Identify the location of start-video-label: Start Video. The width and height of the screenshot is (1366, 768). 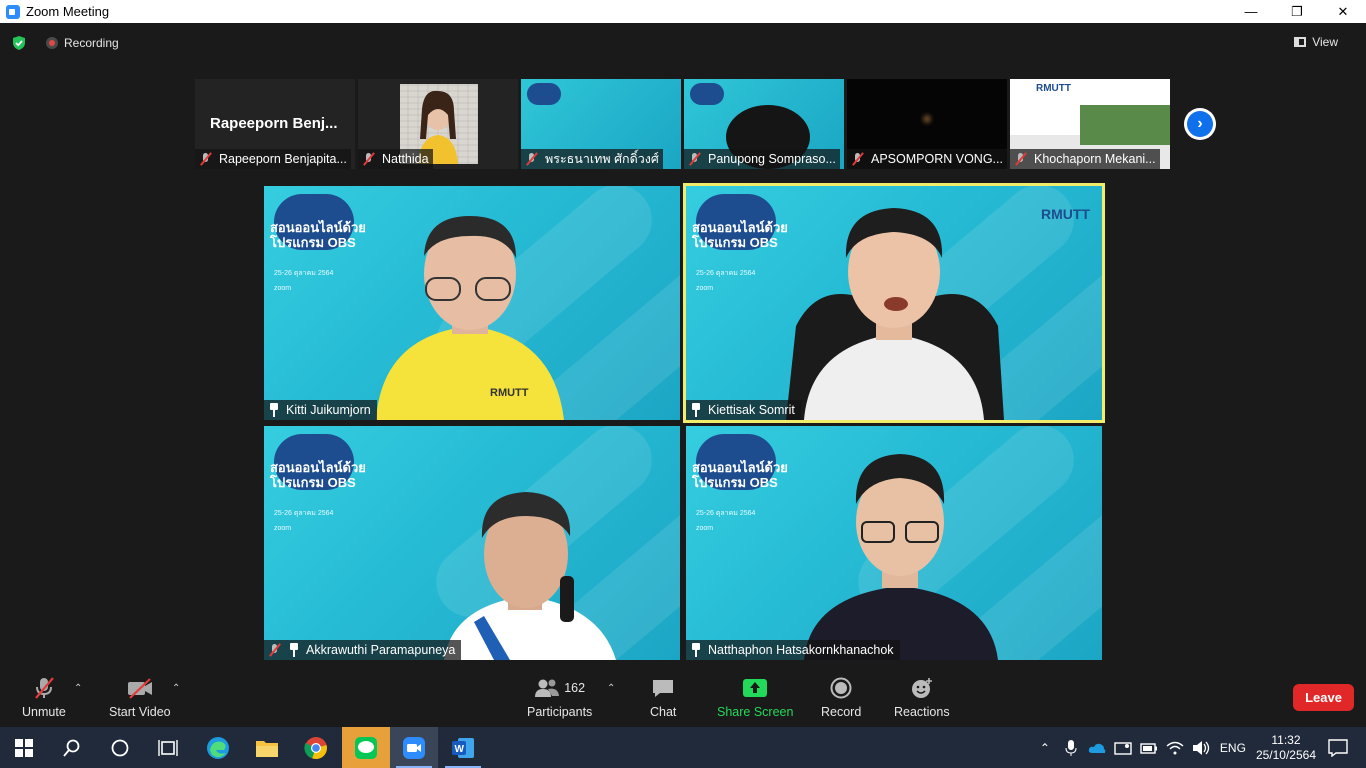
(140, 712).